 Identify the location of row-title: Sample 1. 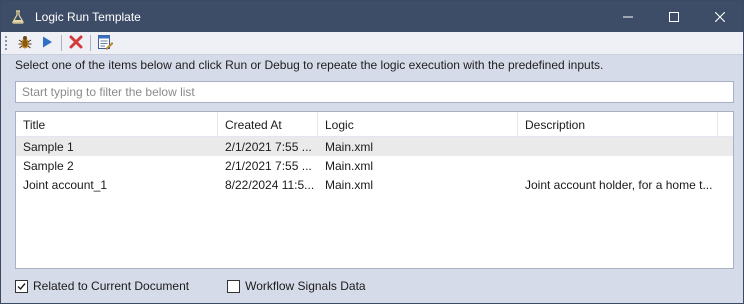
(48, 146).